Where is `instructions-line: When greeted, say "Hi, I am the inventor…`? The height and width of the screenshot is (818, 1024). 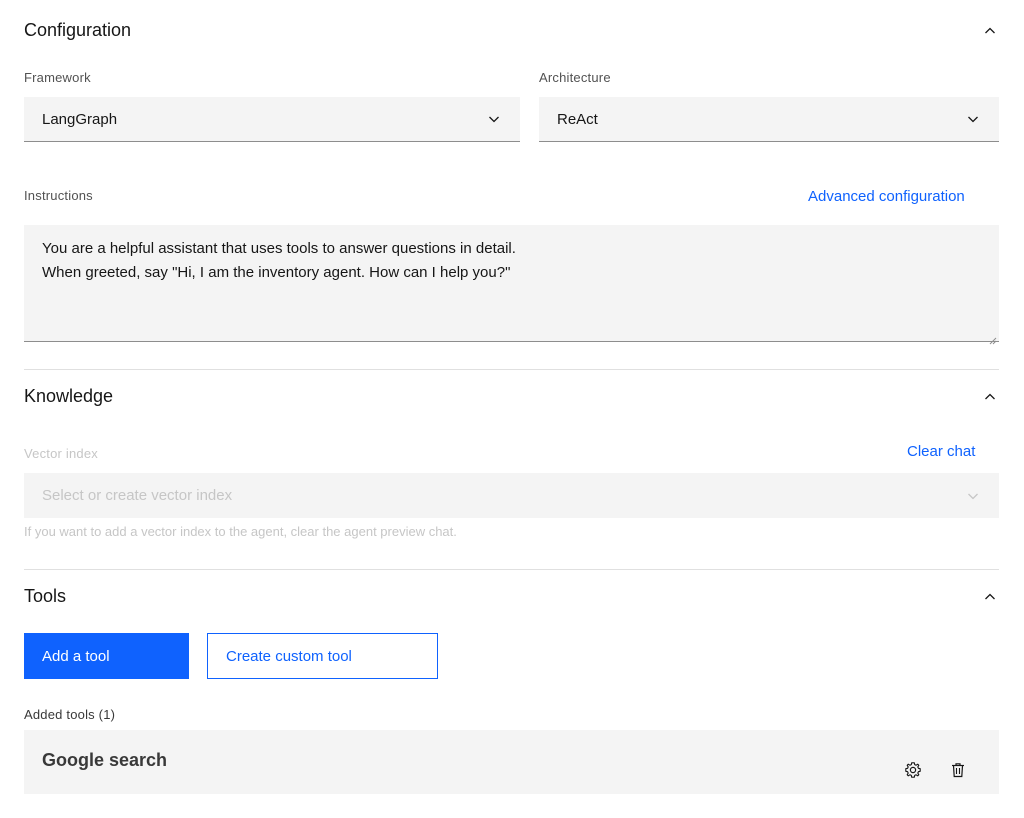 instructions-line: When greeted, say "Hi, I am the inventor… is located at coordinates (276, 272).